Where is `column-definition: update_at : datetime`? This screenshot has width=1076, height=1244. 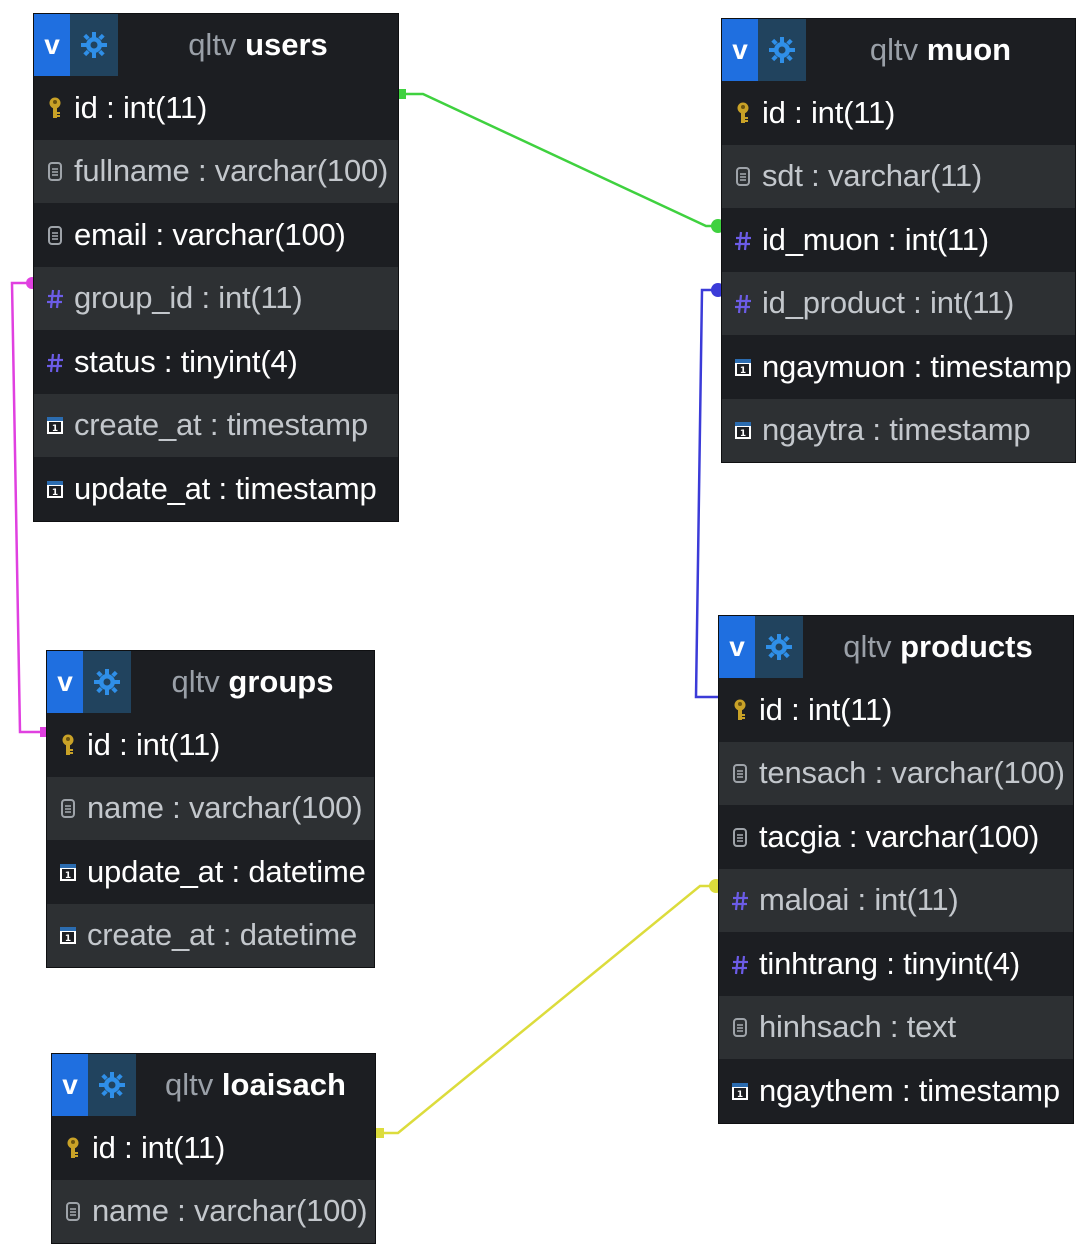
column-definition: update_at : datetime is located at coordinates (226, 871).